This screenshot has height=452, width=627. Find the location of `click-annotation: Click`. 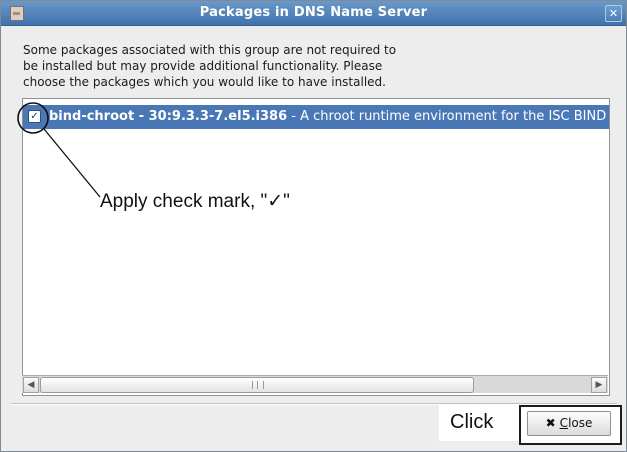

click-annotation: Click is located at coordinates (479, 422).